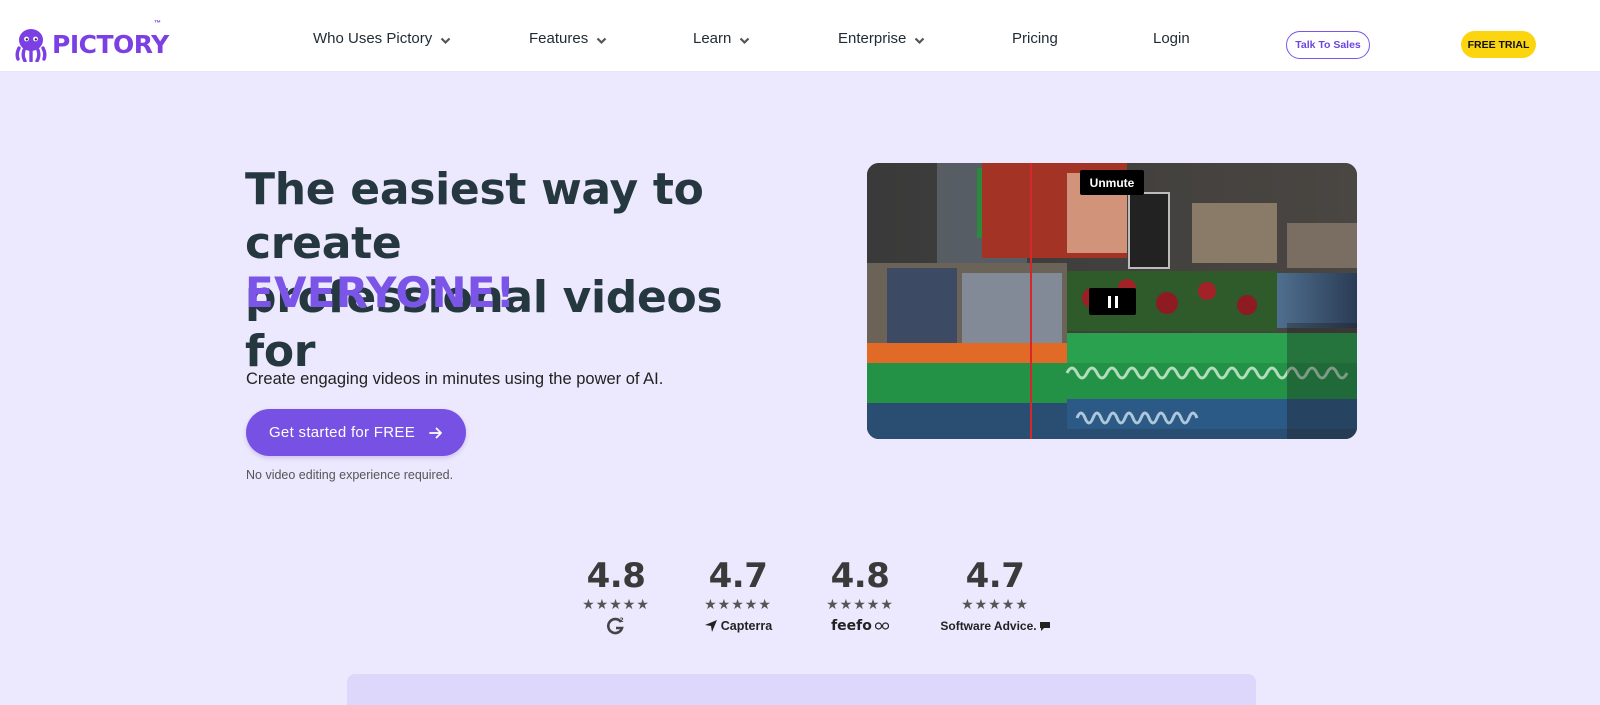 This screenshot has height=705, width=1600. I want to click on g2-logo-icon: 2, so click(616, 626).